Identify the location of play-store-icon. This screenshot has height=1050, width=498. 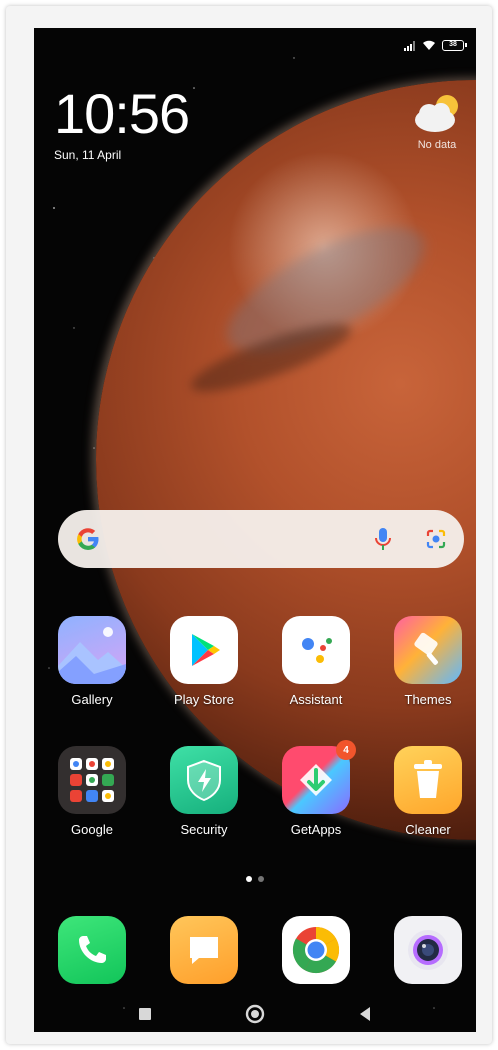
(204, 650).